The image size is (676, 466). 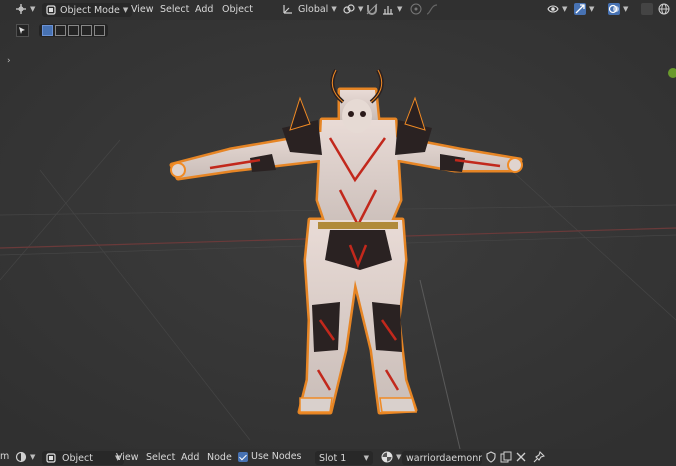 I want to click on toolbar-expand-arrow: ›, so click(x=9, y=61).